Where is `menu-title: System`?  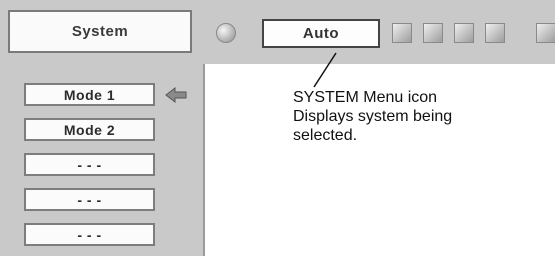
menu-title: System is located at coordinates (100, 31).